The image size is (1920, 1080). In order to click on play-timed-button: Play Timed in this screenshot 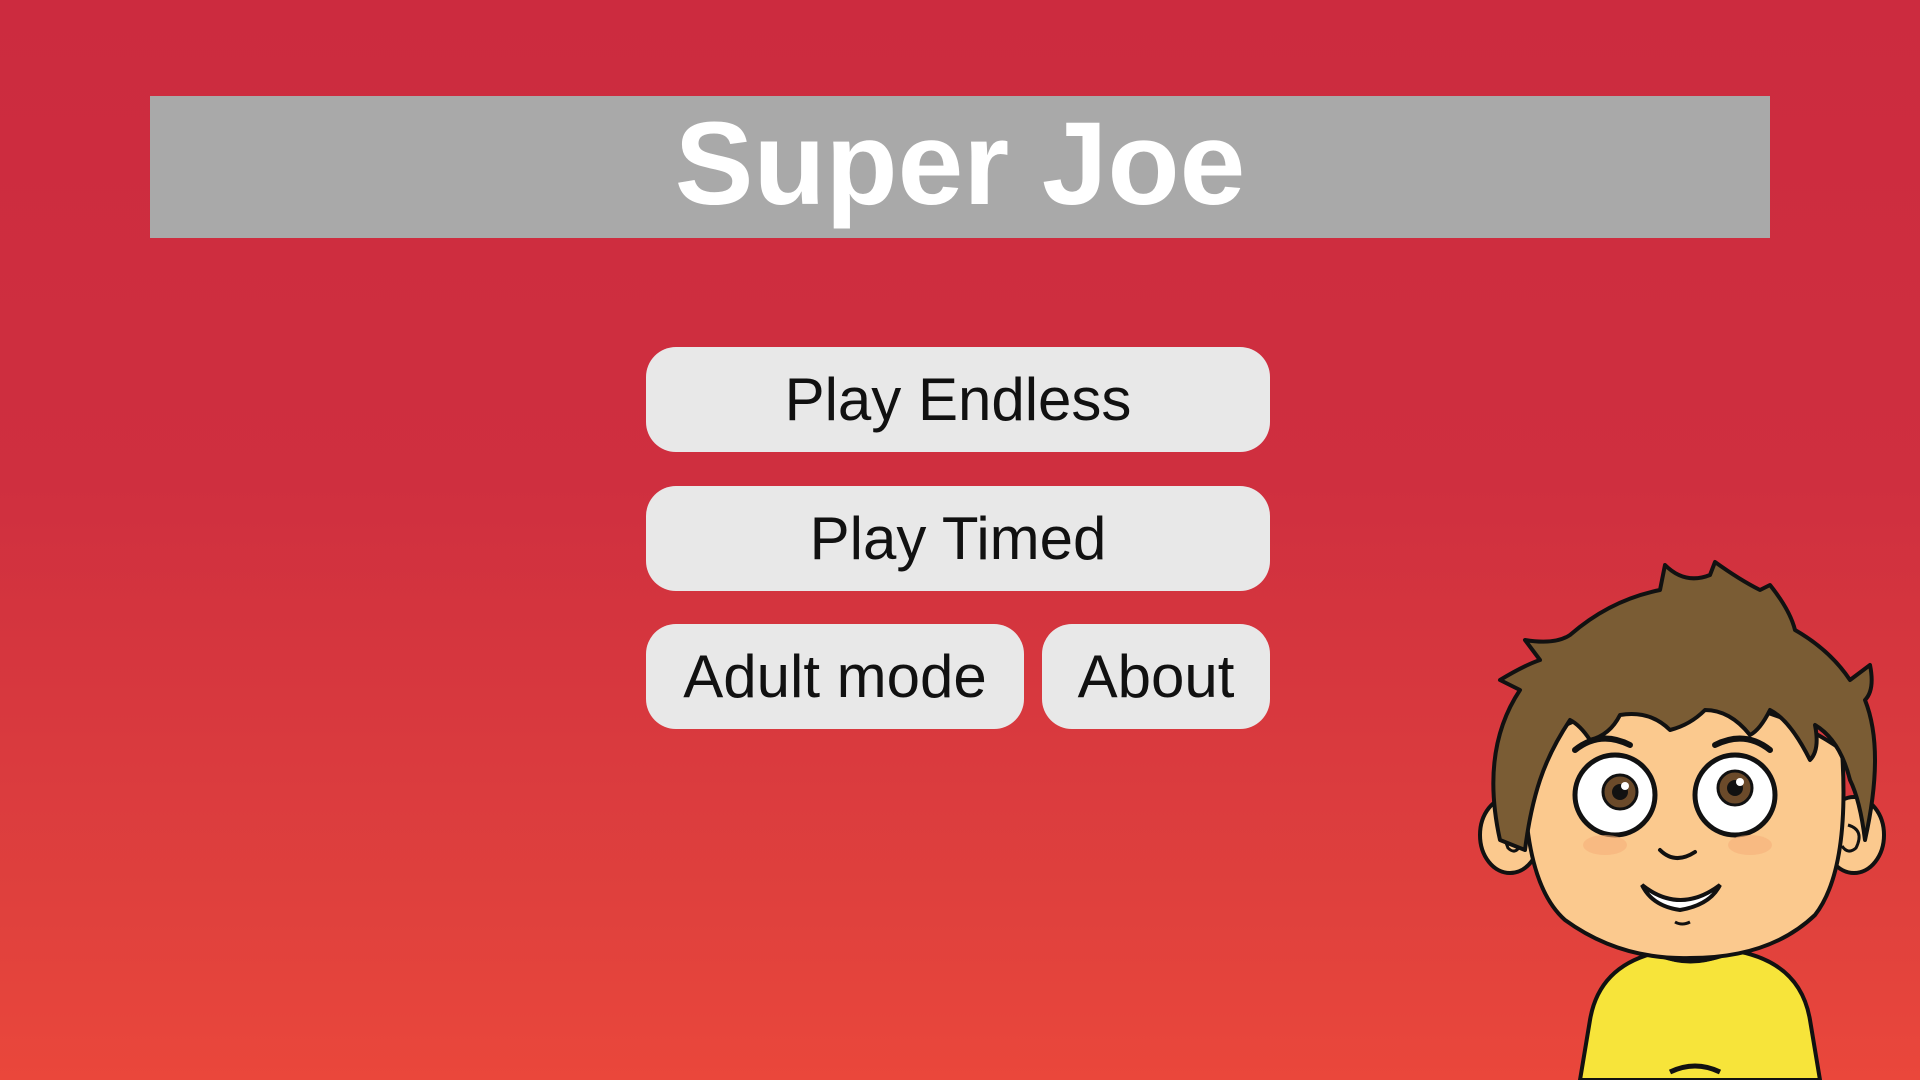, I will do `click(958, 538)`.